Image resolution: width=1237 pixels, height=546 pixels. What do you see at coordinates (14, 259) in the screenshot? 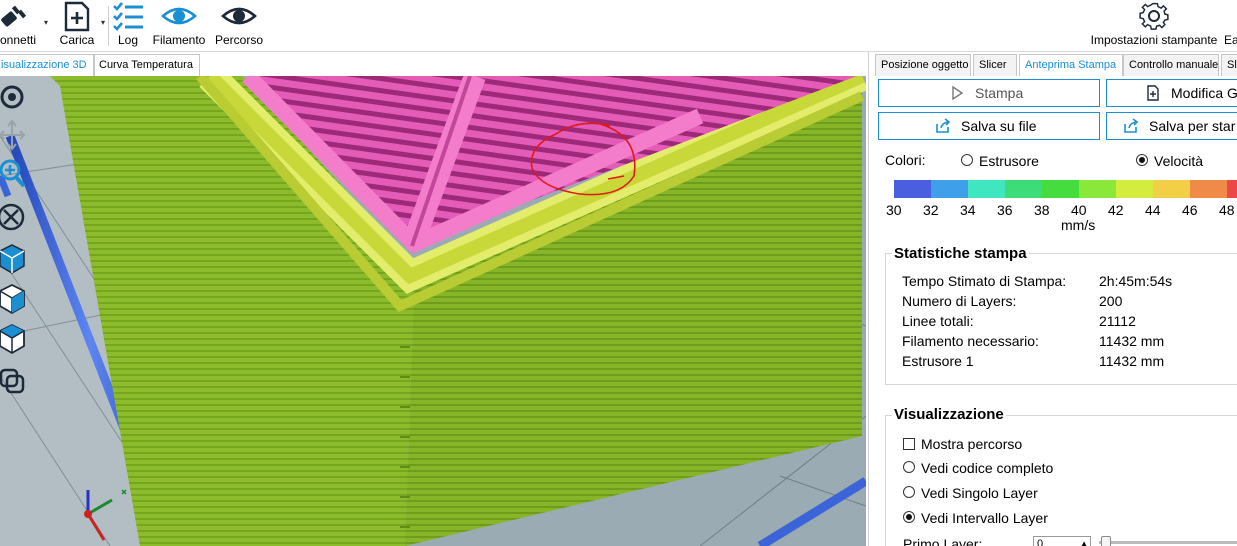
I see `cube-iso-icon` at bounding box center [14, 259].